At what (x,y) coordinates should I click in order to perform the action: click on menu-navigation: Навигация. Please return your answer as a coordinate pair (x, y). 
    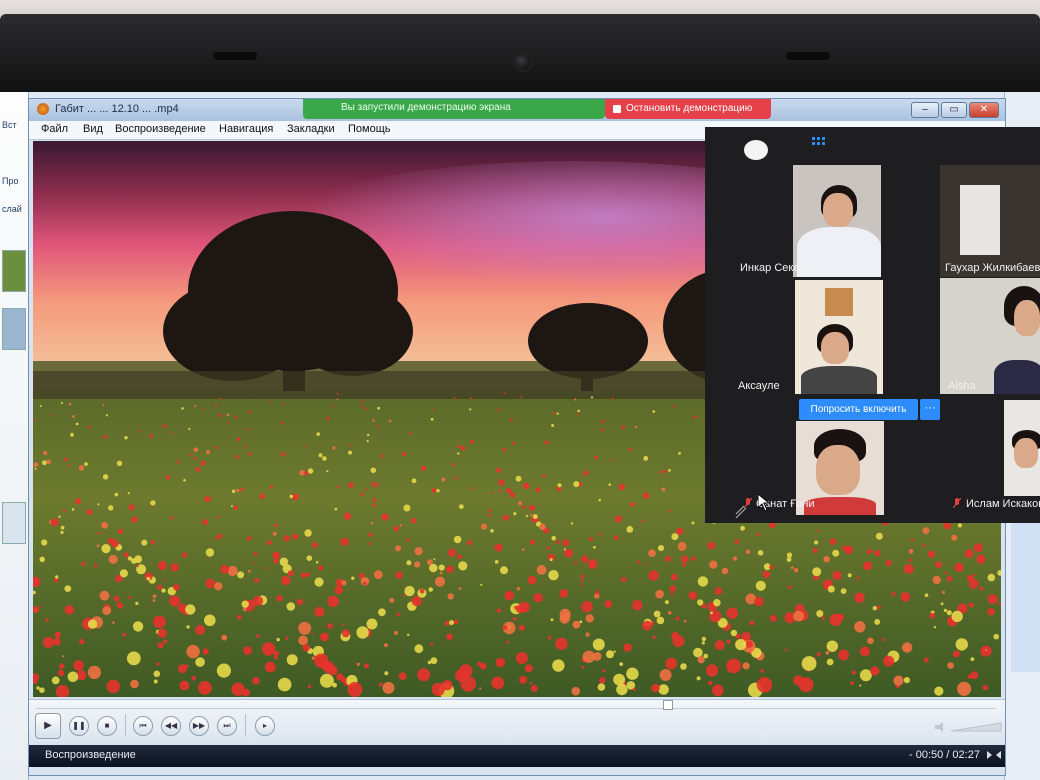
    Looking at the image, I should click on (246, 129).